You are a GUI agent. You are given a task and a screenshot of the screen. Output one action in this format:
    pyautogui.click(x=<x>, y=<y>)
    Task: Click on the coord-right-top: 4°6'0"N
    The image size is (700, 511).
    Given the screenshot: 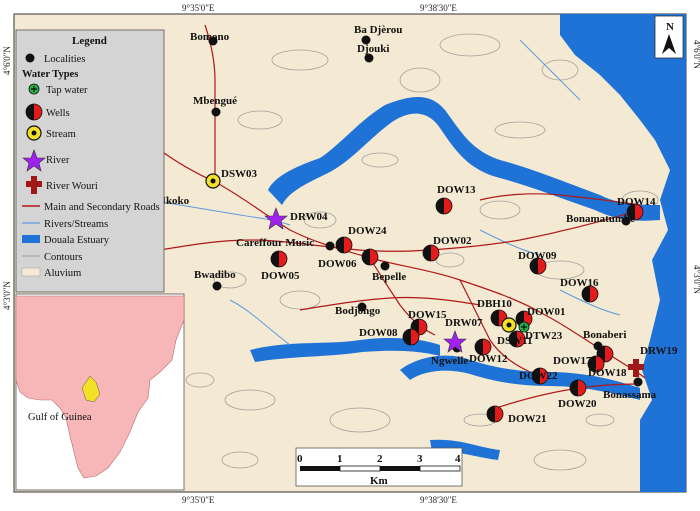 What is the action you would take?
    pyautogui.click(x=696, y=54)
    